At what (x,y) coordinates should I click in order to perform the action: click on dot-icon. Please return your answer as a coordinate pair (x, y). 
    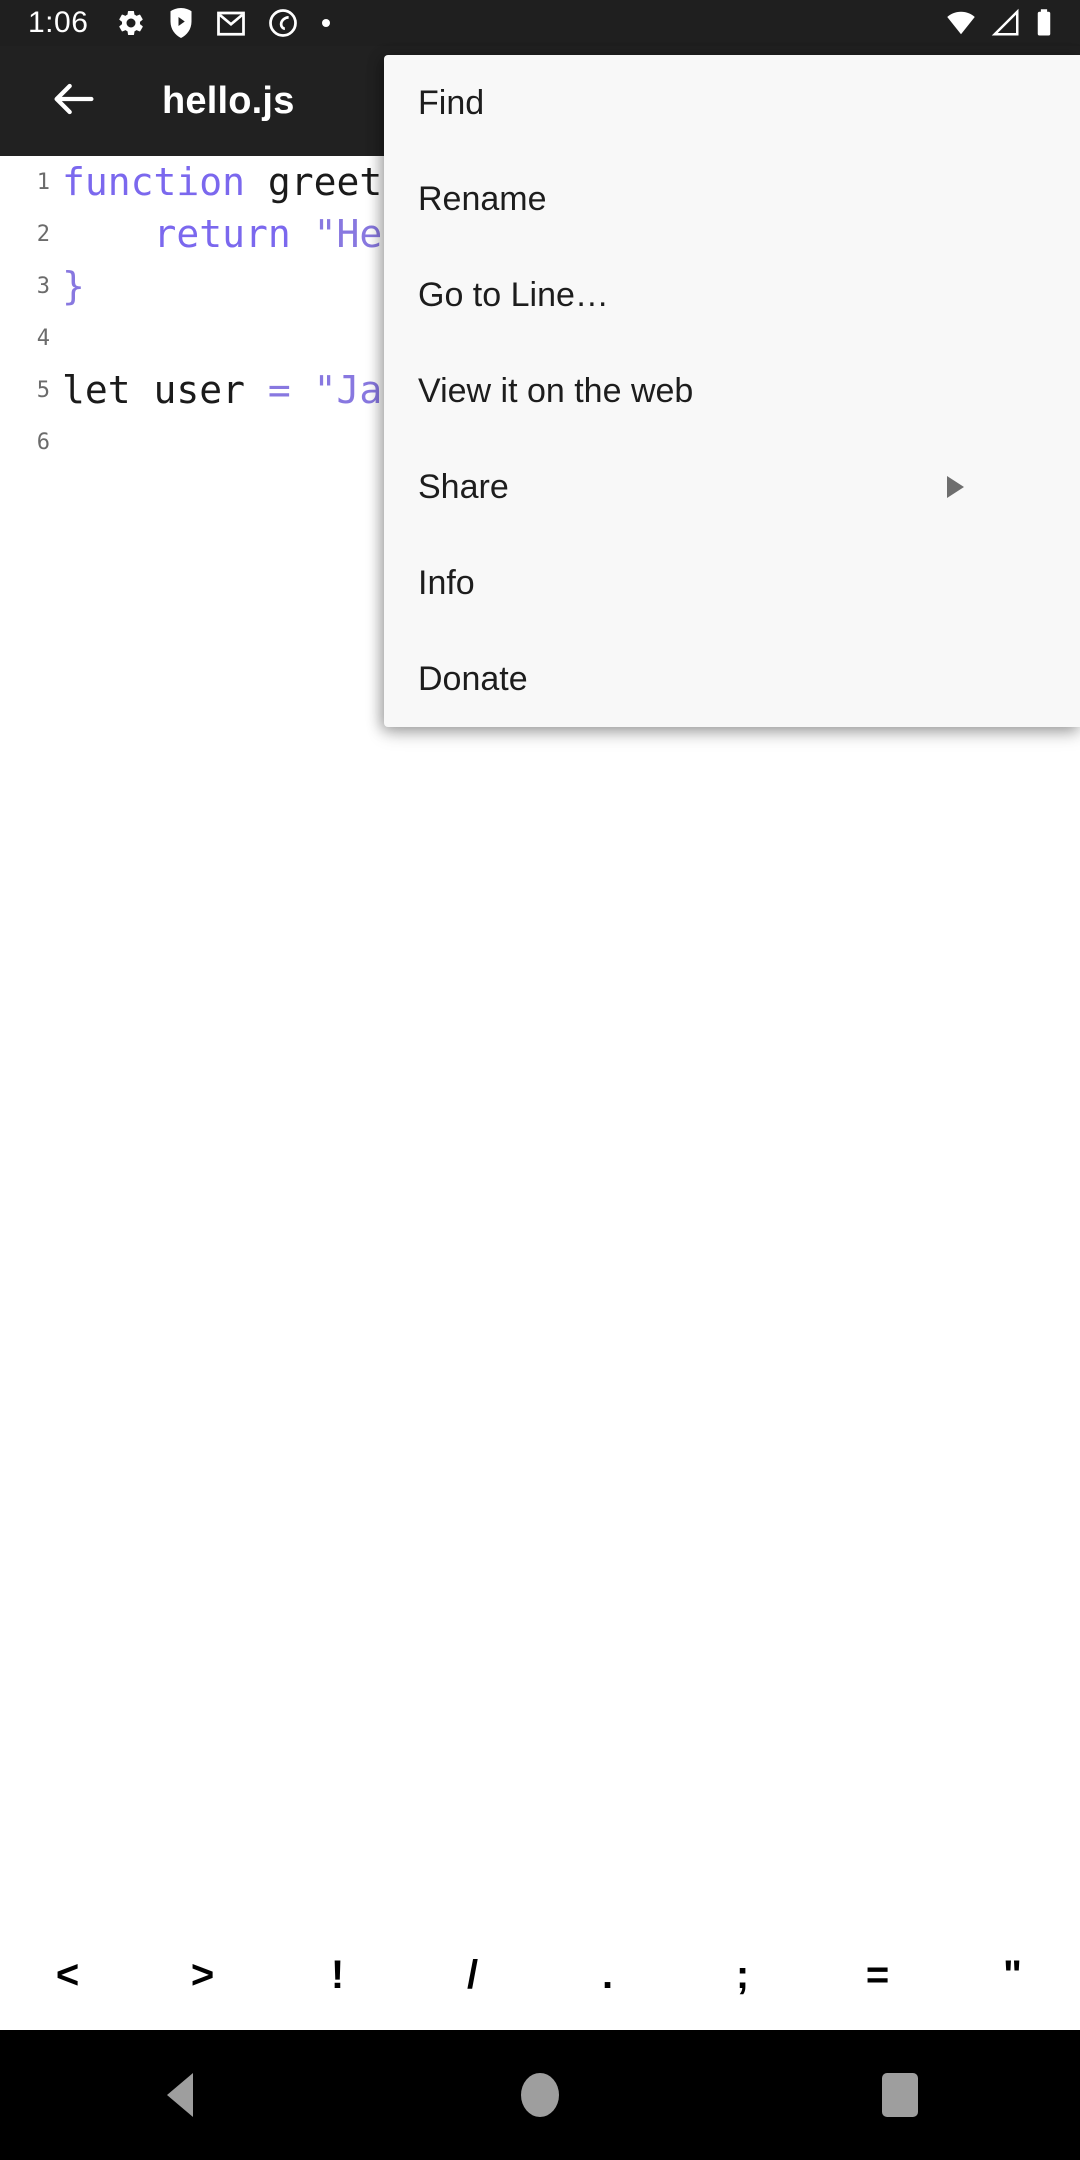
    Looking at the image, I should click on (326, 23).